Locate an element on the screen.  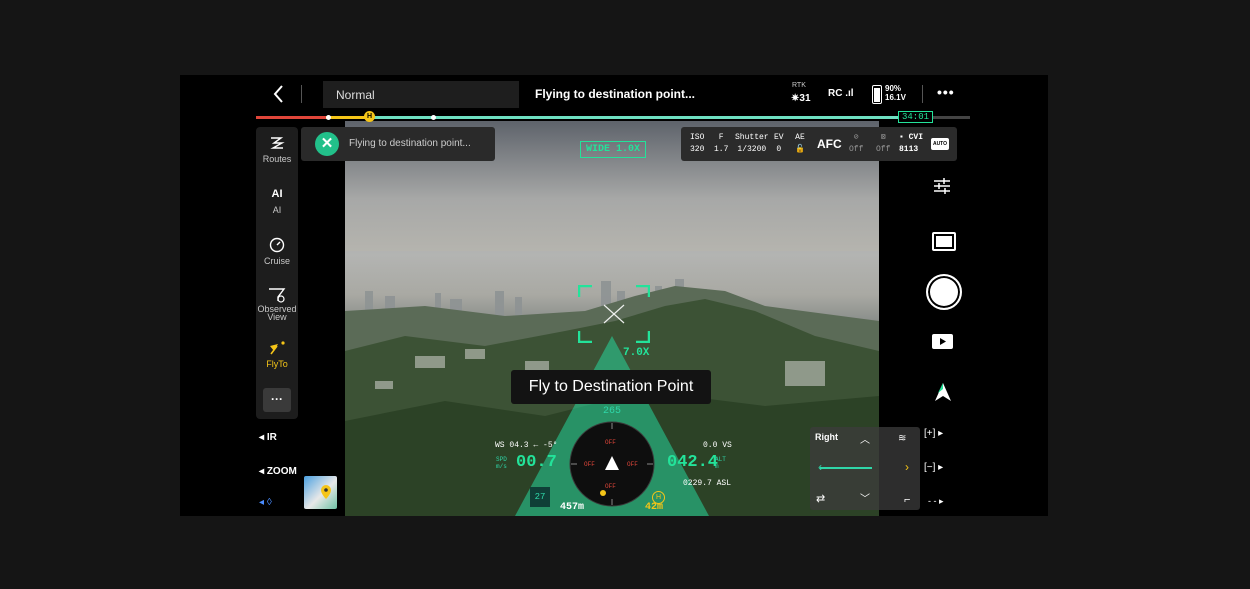
altitude-value: 042.4 is located at coordinates (693, 462).